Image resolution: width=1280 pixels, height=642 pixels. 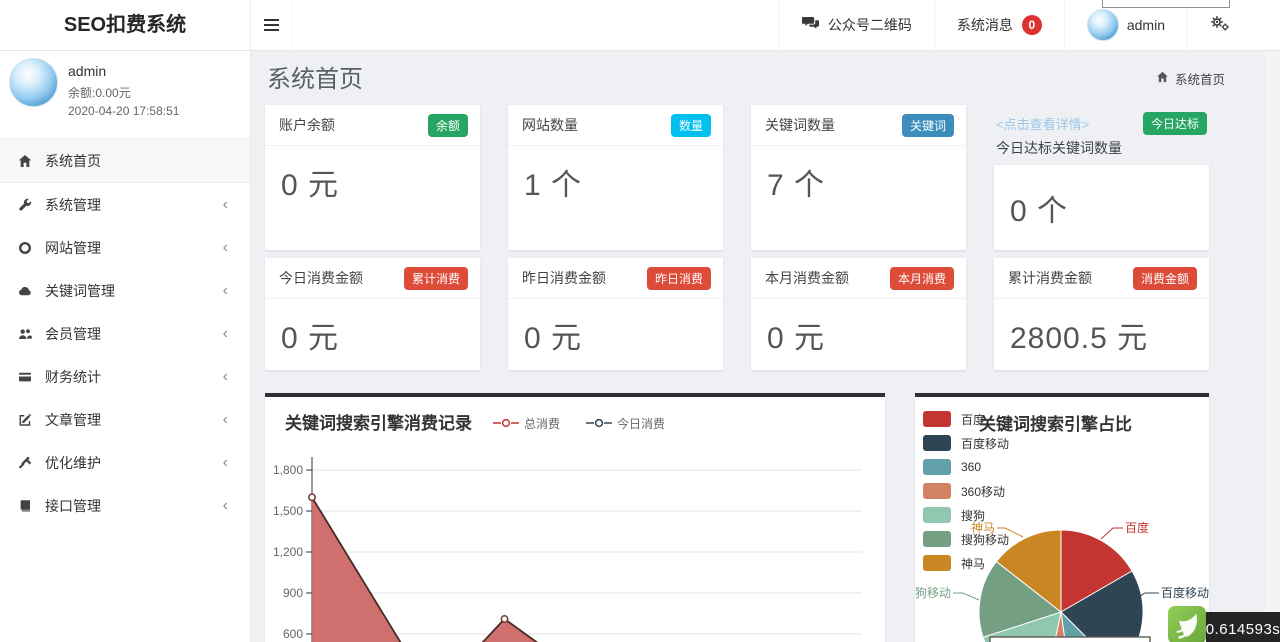 I want to click on status-badge: 昨日消费, so click(x=678, y=278).